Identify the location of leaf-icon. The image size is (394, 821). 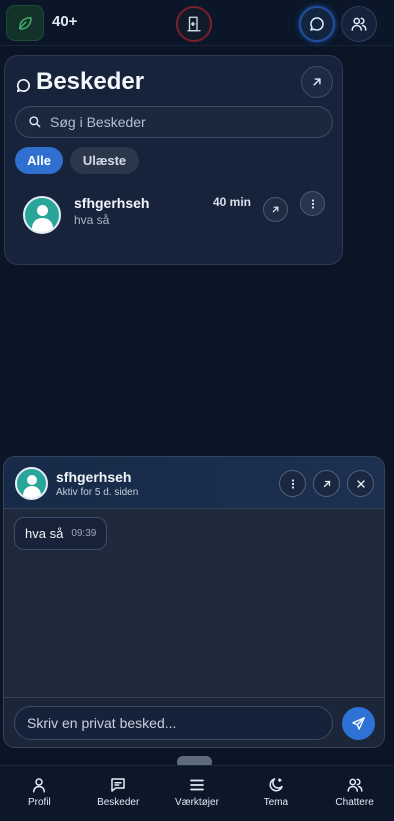
(25, 23).